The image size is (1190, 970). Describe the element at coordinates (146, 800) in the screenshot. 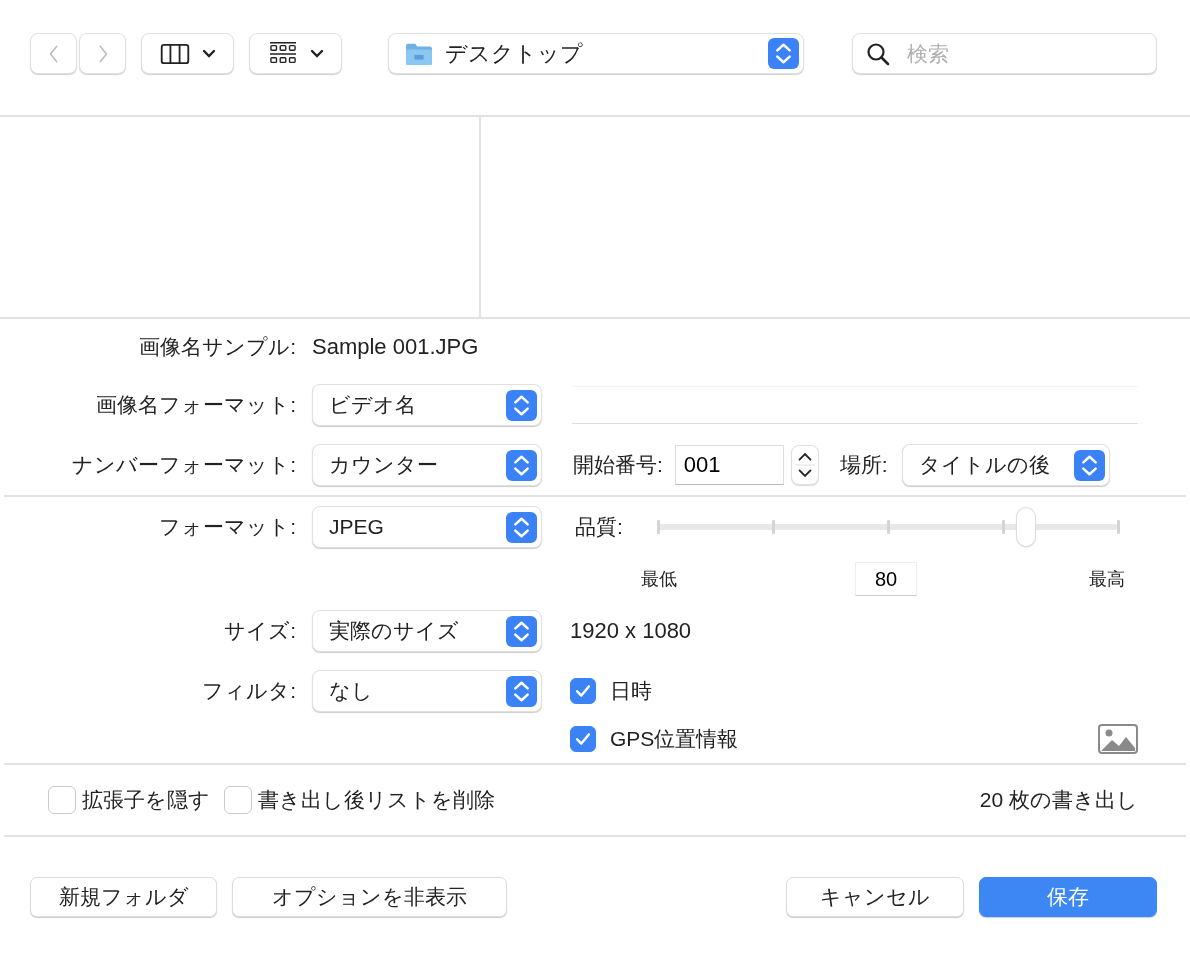

I see `checkbox-label: 拡張子を隠す` at that location.